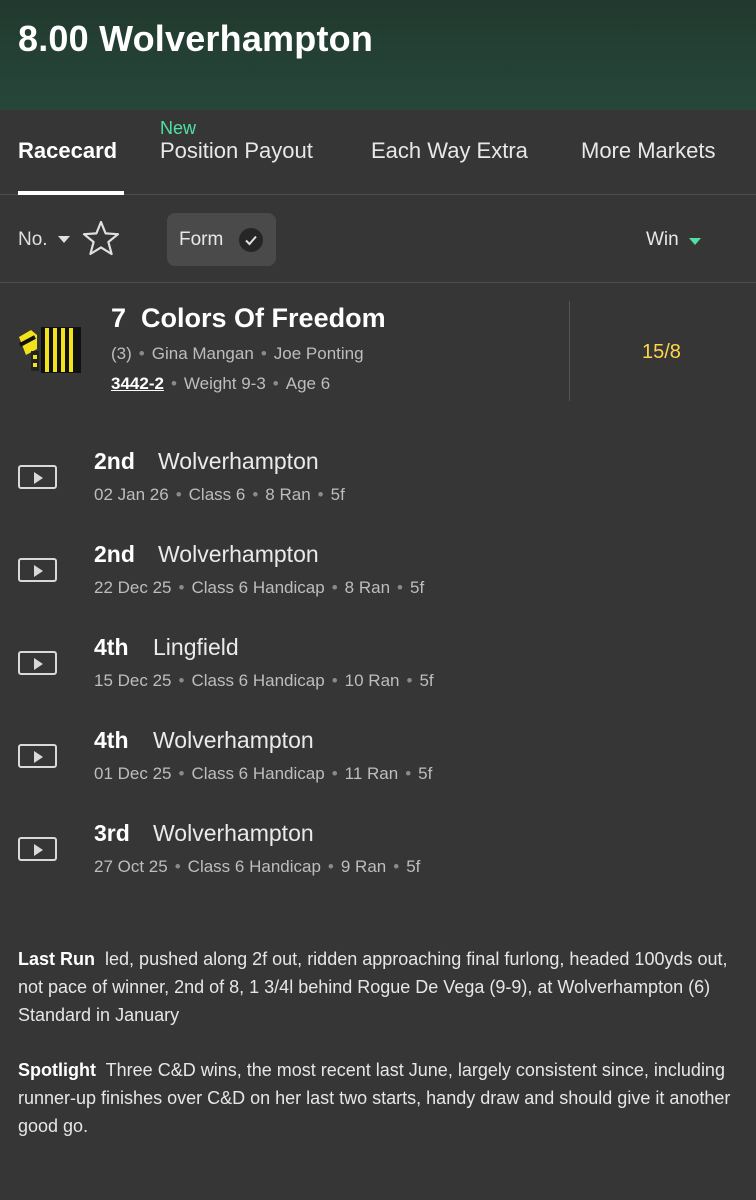 The height and width of the screenshot is (1200, 756). I want to click on run-details: 15 Dec 25 • Class 6 Handicap • 10 Ran • 5f, so click(264, 680).